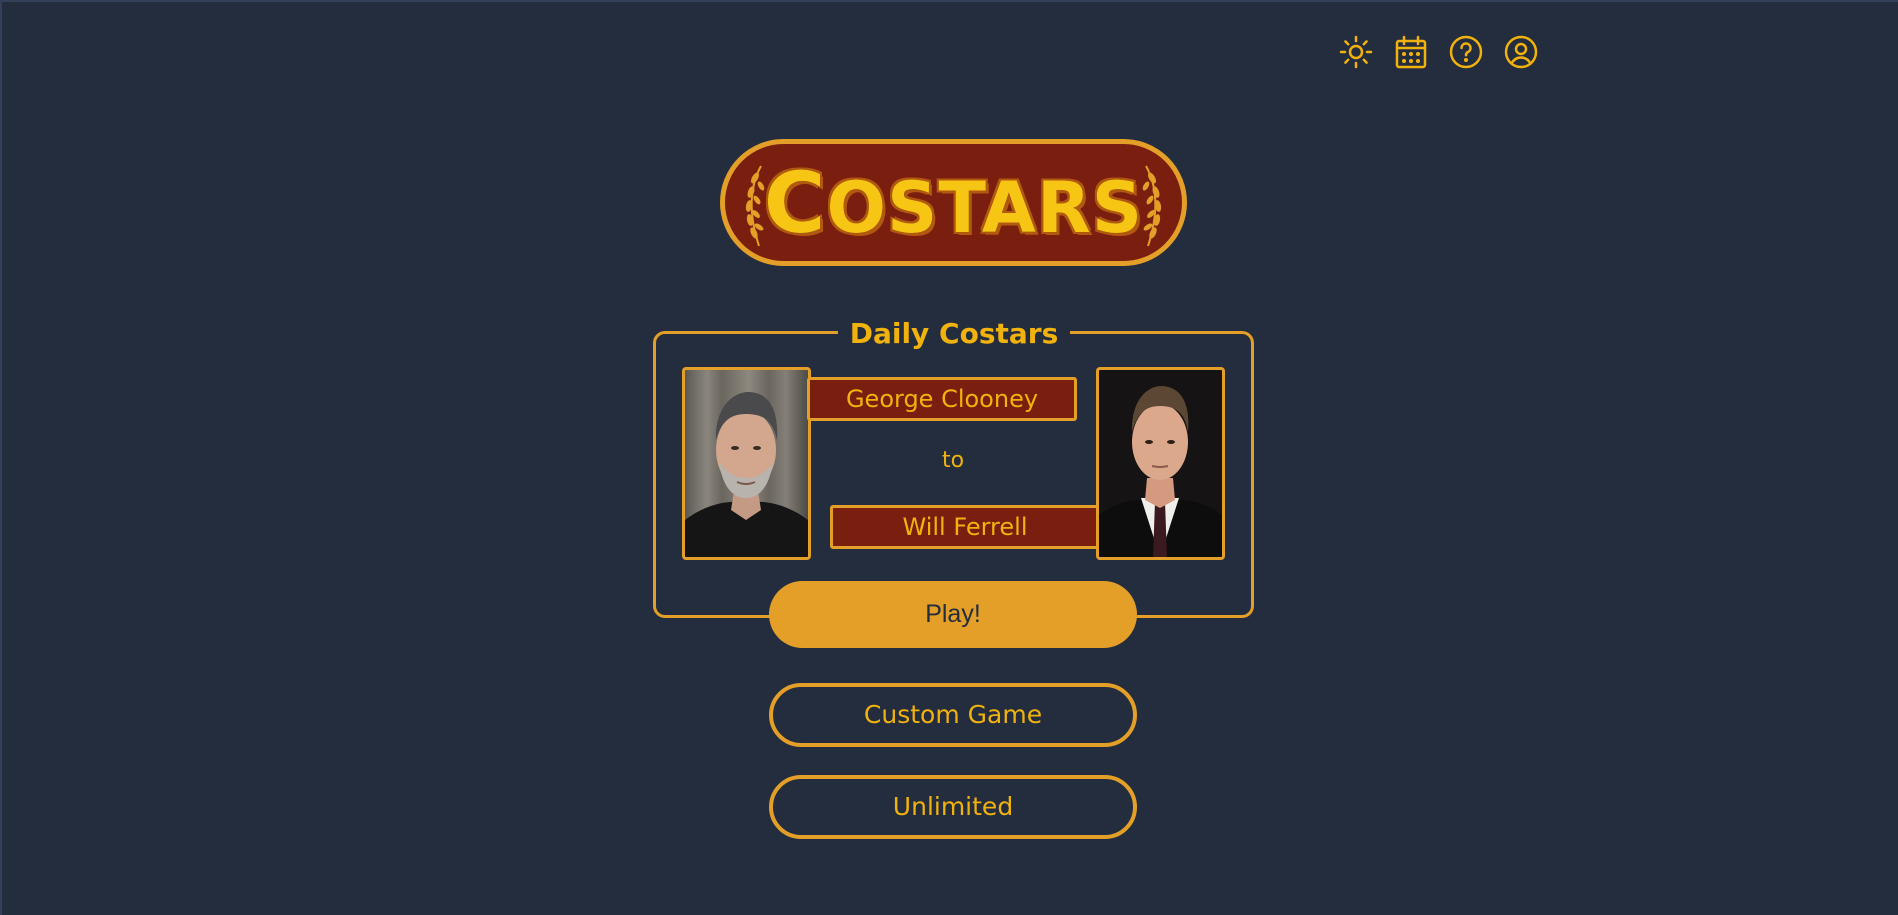  I want to click on top-toolbar, so click(1438, 52).